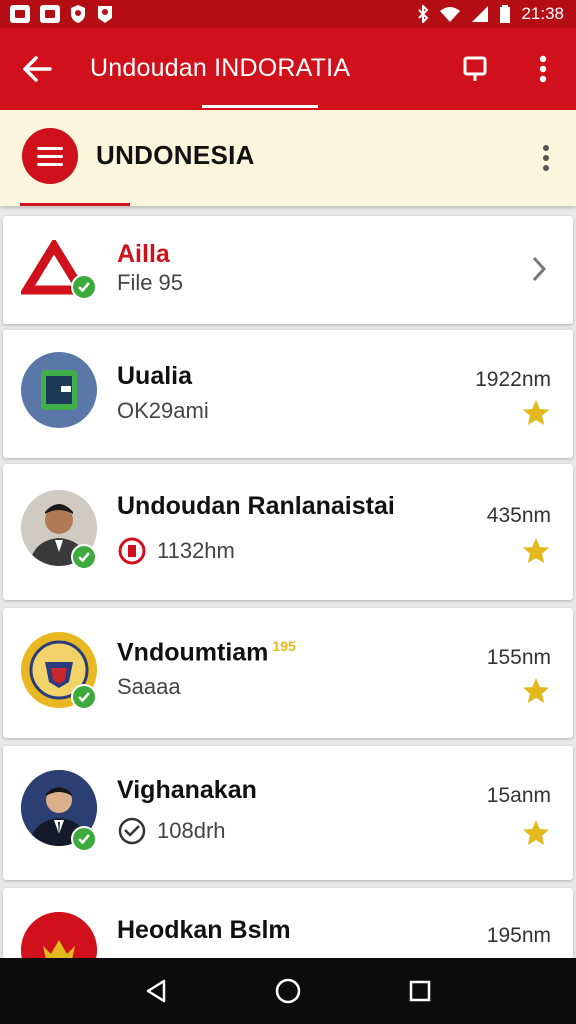 The width and height of the screenshot is (576, 1024). I want to click on item-name: Ailla, so click(143, 254).